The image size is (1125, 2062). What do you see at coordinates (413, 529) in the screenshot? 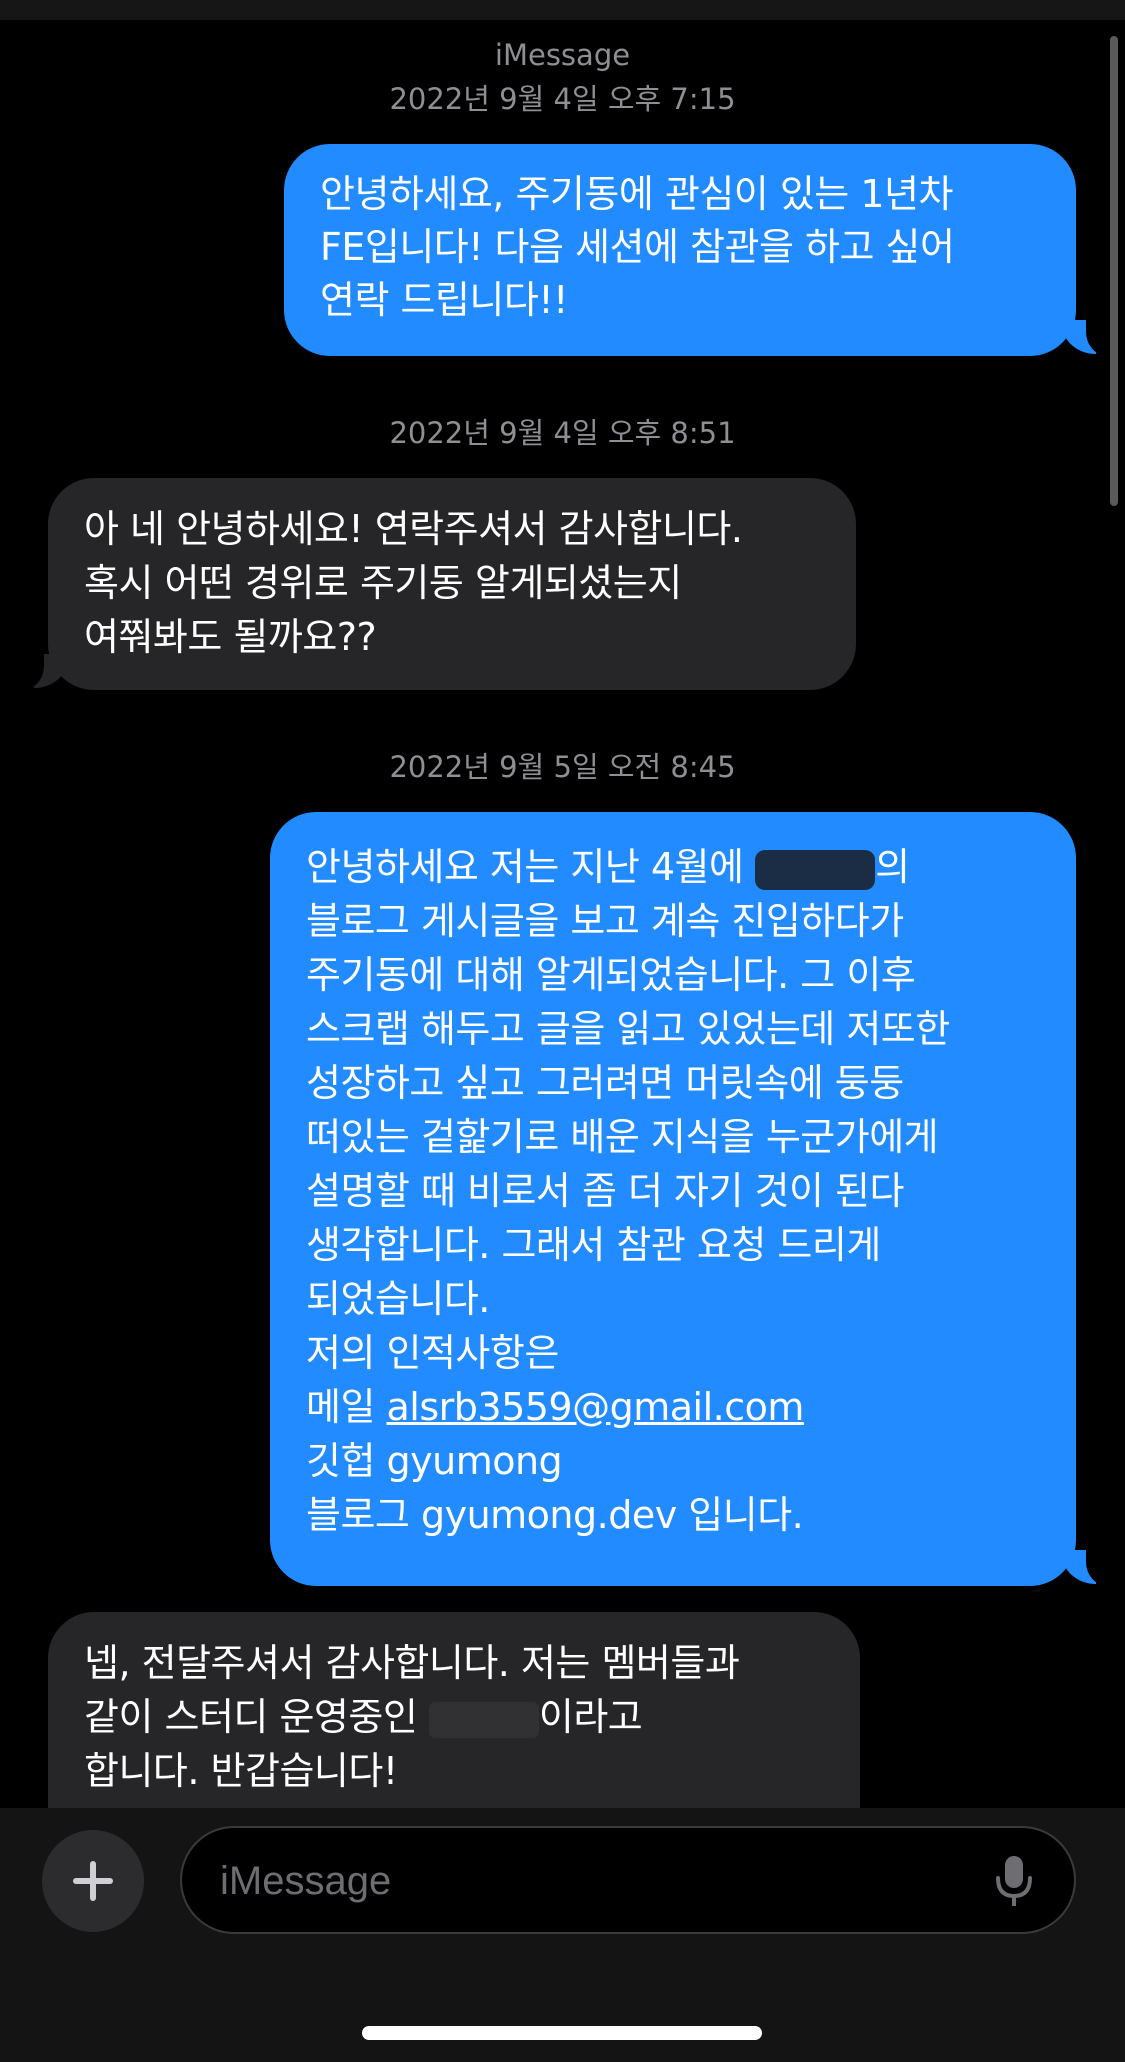
I see `message-line: 아 네 안녕하세요! 연락주셔서 감사합니다.` at bounding box center [413, 529].